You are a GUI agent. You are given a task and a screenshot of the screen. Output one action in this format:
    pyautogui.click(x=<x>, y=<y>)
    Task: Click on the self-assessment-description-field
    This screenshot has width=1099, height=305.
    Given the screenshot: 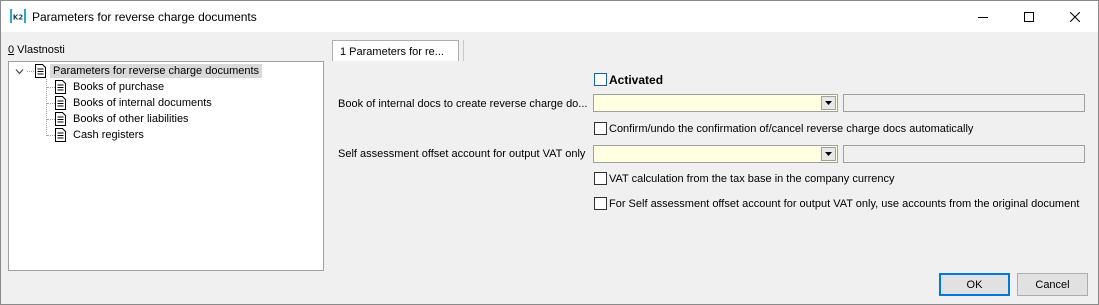 What is the action you would take?
    pyautogui.click(x=964, y=154)
    